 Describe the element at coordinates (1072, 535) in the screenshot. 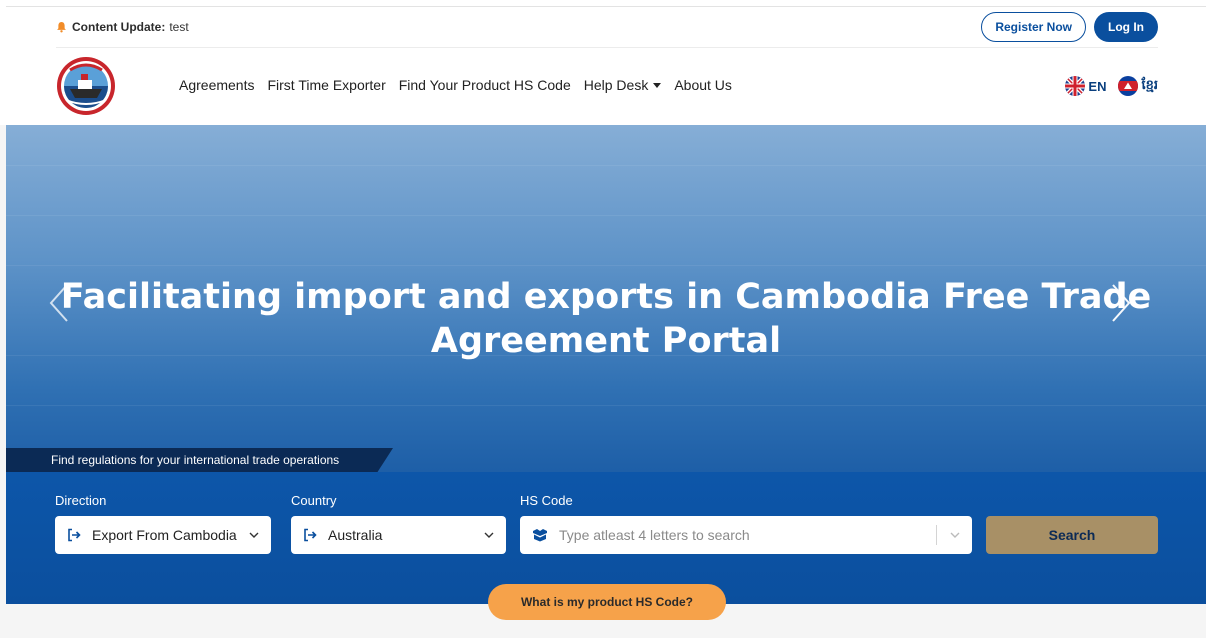

I see `search-button: Search` at that location.